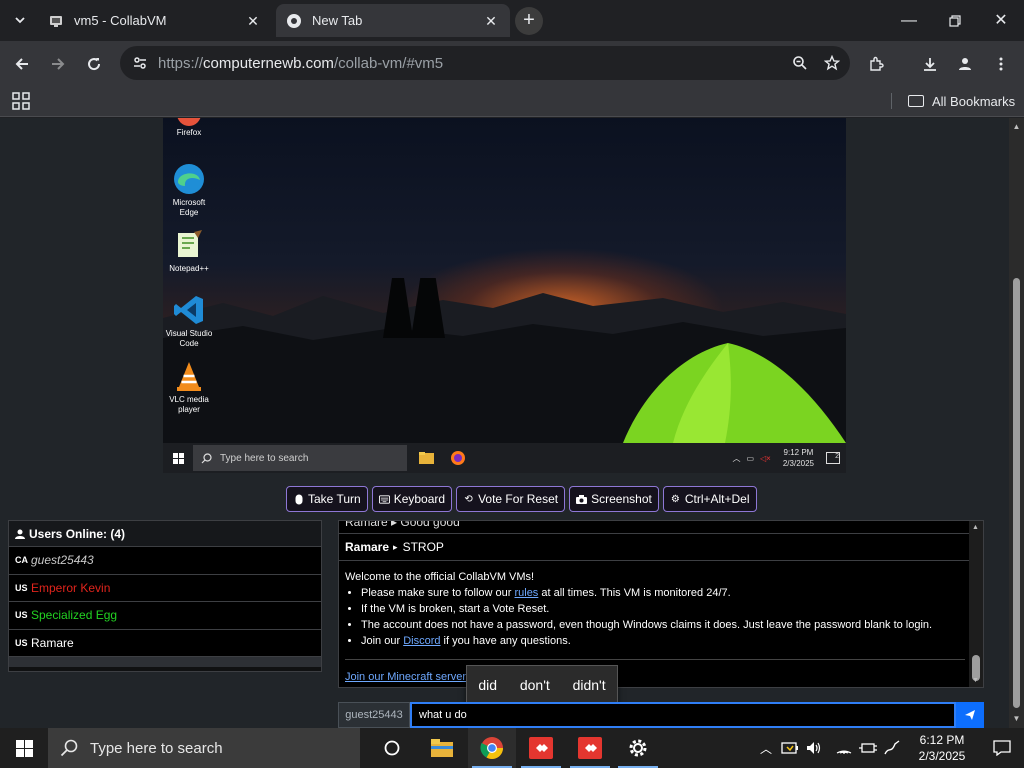 The image size is (1024, 768). What do you see at coordinates (140, 63) in the screenshot?
I see `site-info-icon` at bounding box center [140, 63].